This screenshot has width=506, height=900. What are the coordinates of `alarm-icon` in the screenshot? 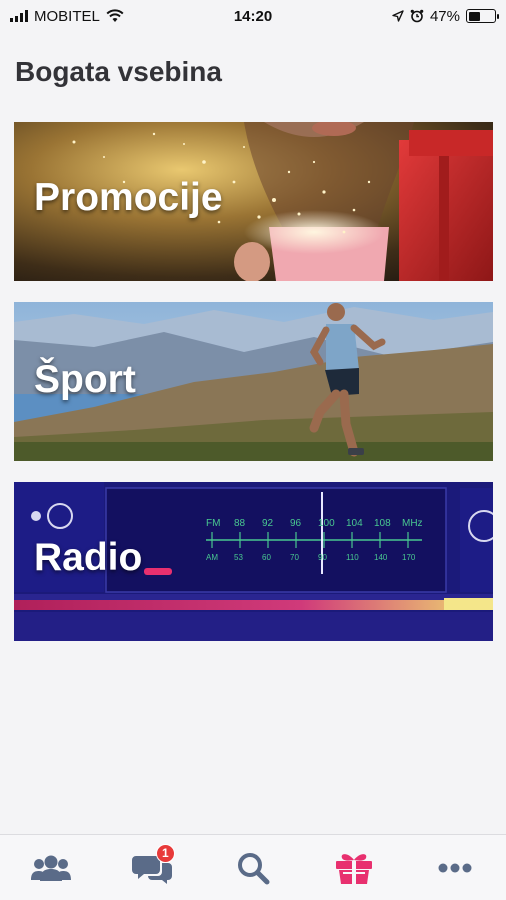 It's located at (417, 16).